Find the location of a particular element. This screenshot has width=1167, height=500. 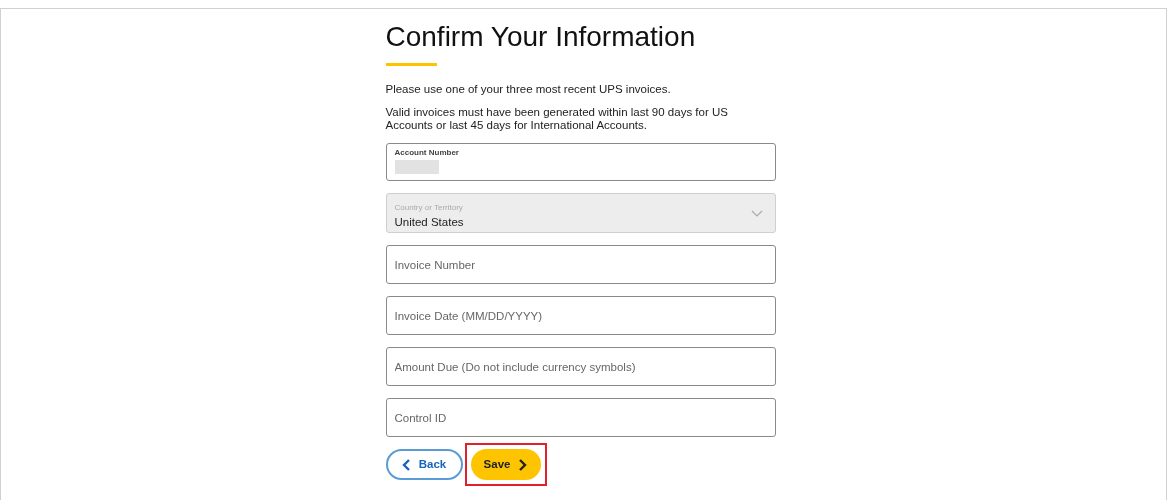

chevron-right-icon is located at coordinates (523, 464).